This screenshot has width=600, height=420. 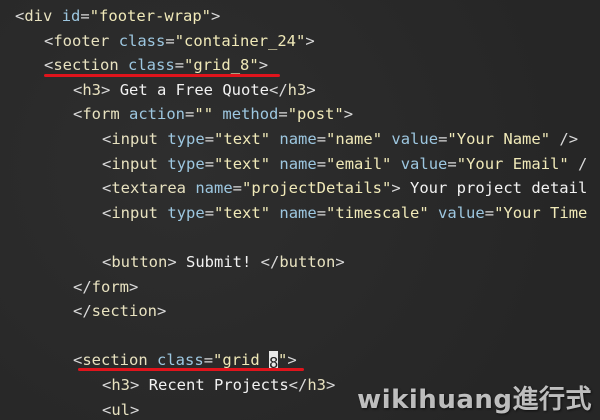 I want to click on code-line: <button> Submit! </button>, so click(x=300, y=262).